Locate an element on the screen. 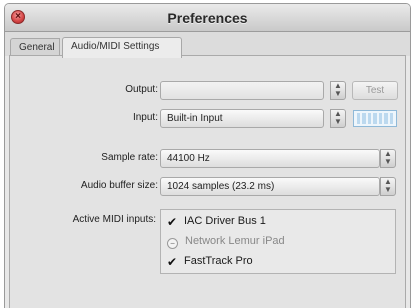 Image resolution: width=415 pixels, height=308 pixels. test-button: Test is located at coordinates (375, 90).